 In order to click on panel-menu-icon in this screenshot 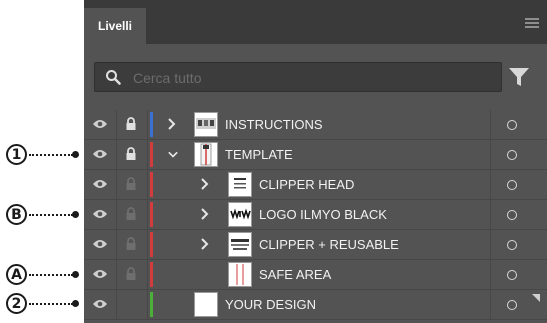, I will do `click(532, 23)`.